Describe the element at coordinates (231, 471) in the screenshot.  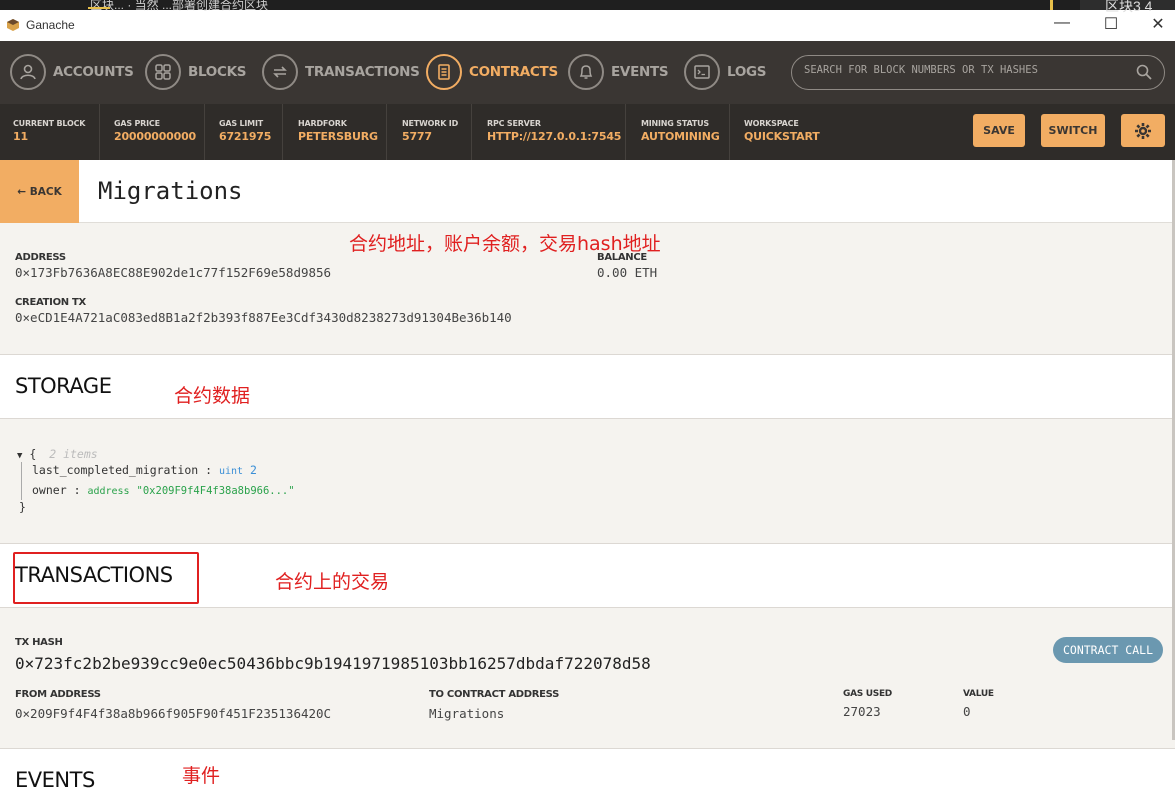
I see `json-type: uint` at that location.